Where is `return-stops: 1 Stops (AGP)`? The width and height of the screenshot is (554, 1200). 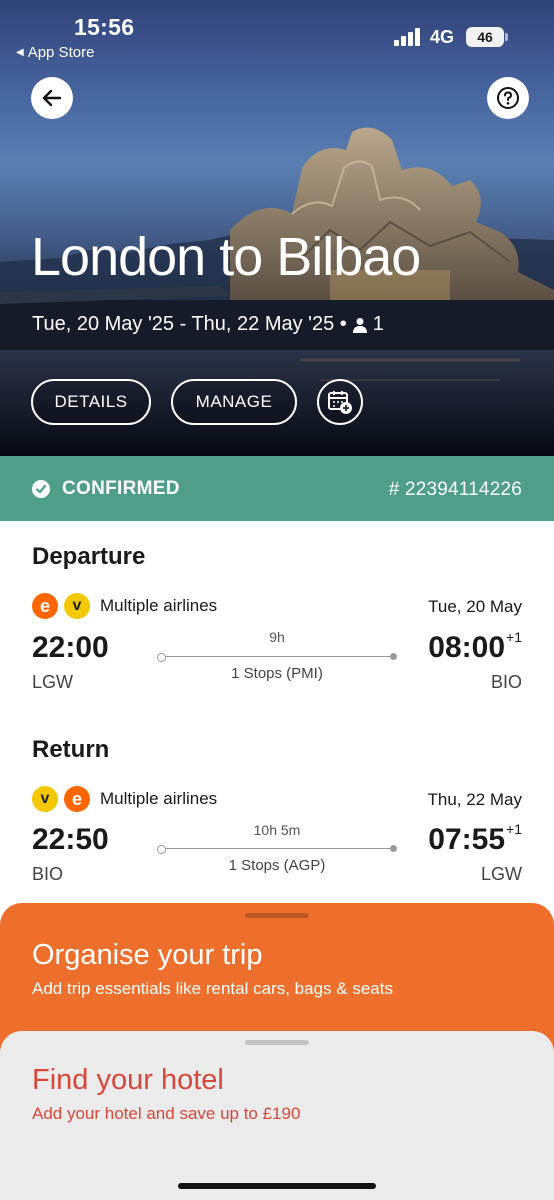
return-stops: 1 Stops (AGP) is located at coordinates (277, 865).